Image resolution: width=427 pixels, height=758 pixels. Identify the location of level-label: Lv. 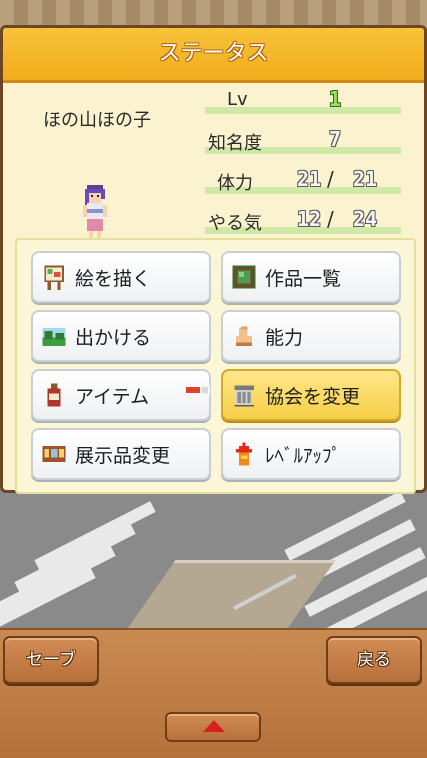
(237, 99).